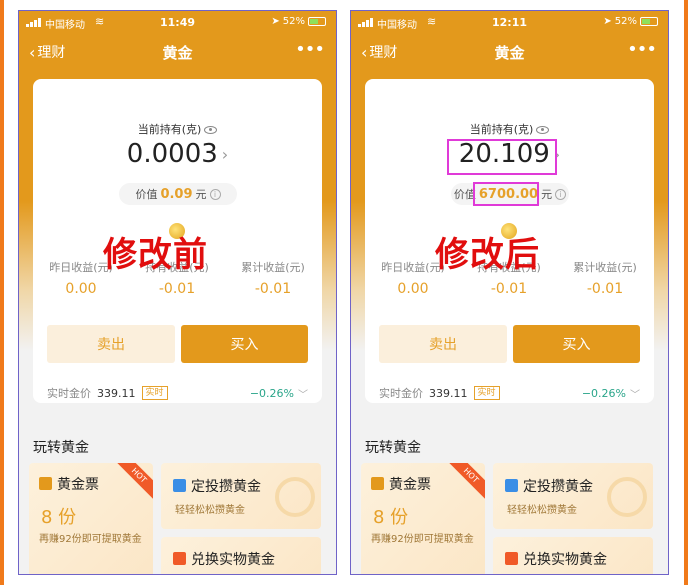  Describe the element at coordinates (487, 255) in the screenshot. I see `after-overlay-label: 修改后` at that location.